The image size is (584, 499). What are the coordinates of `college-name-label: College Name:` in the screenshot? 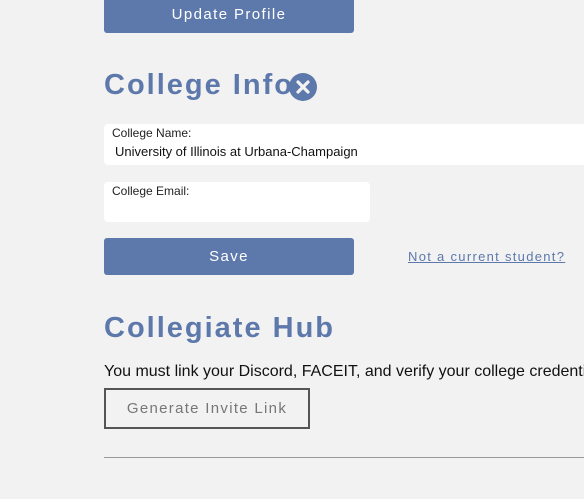 It's located at (152, 133).